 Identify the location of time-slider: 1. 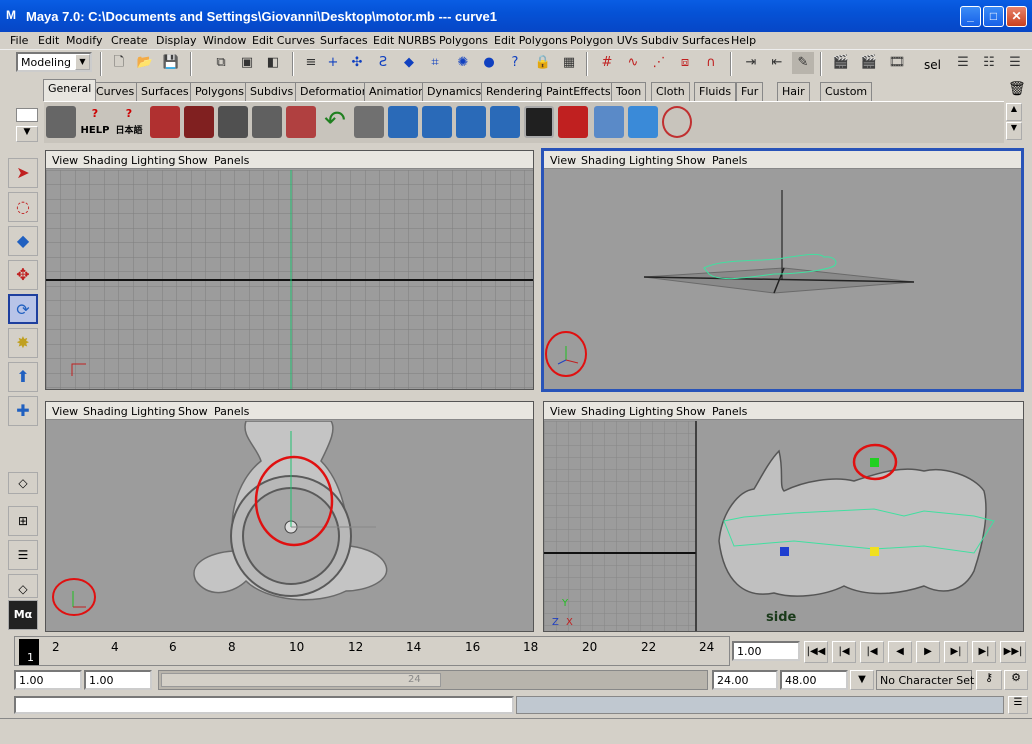
(372, 651).